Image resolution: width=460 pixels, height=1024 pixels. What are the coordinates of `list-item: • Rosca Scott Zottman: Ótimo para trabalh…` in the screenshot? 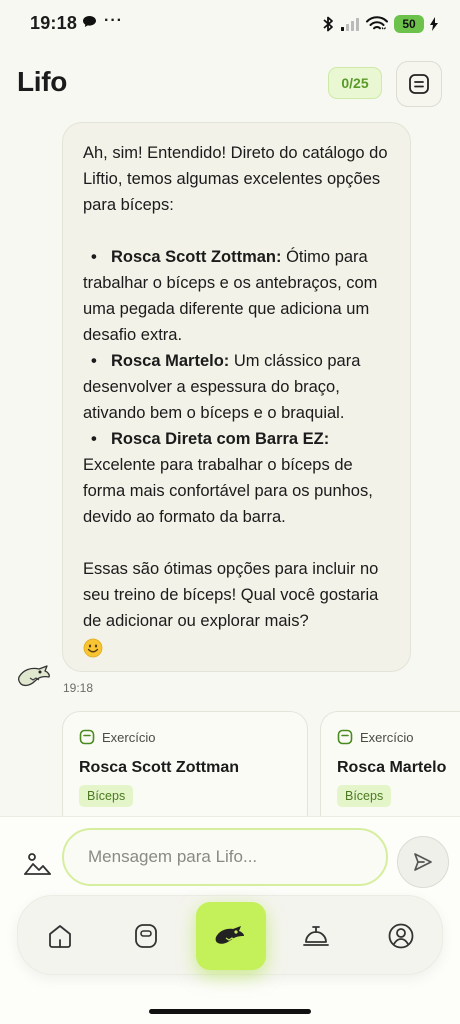 It's located at (230, 296).